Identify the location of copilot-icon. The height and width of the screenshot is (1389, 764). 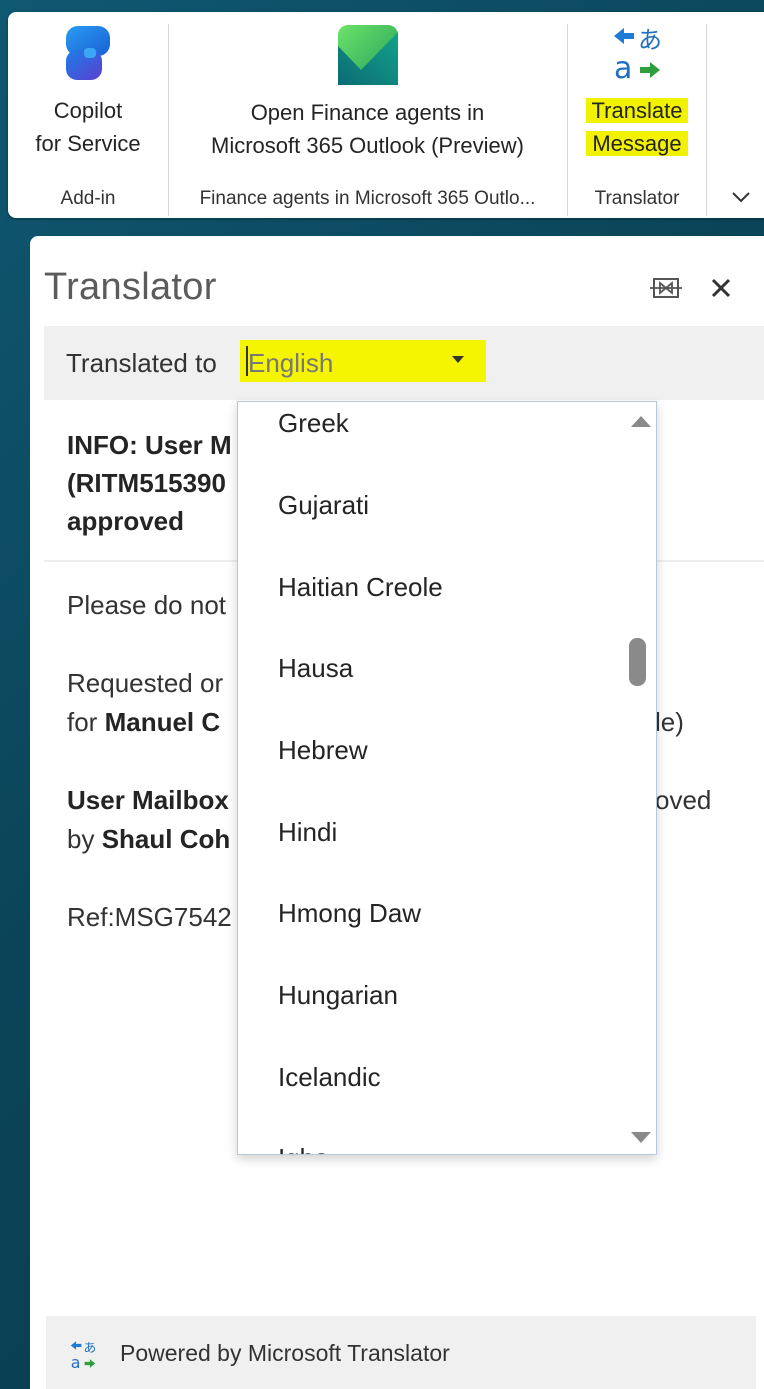
(88, 53).